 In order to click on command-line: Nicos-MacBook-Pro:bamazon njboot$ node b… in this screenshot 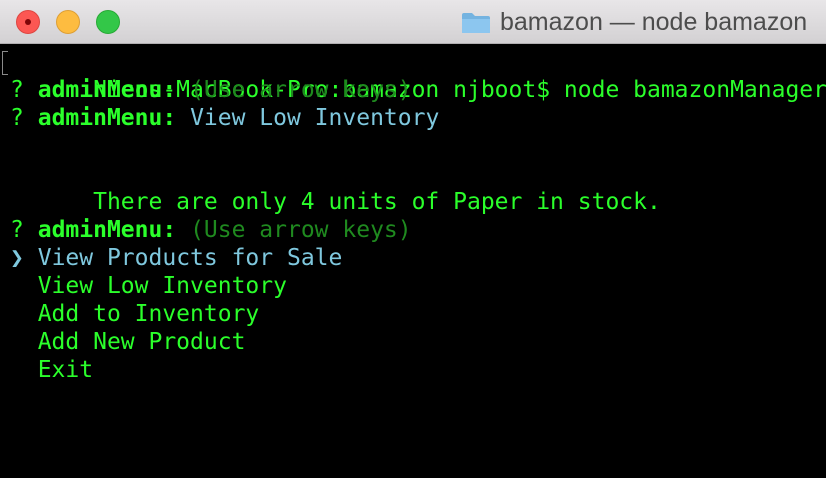, I will do `click(418, 75)`.